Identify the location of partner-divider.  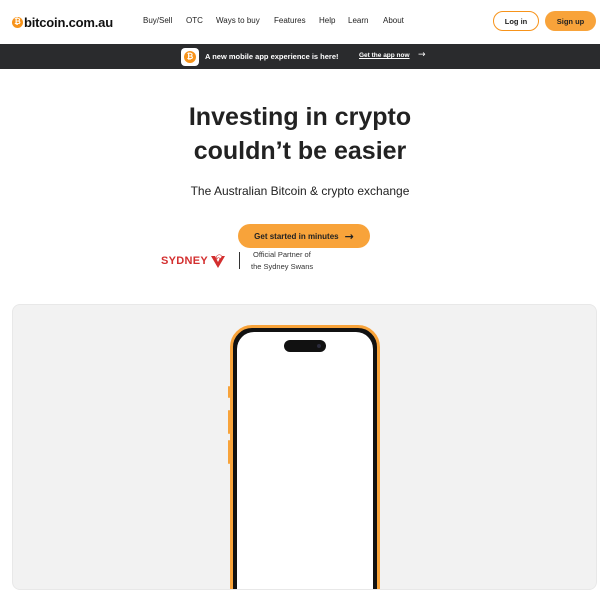
(239, 260).